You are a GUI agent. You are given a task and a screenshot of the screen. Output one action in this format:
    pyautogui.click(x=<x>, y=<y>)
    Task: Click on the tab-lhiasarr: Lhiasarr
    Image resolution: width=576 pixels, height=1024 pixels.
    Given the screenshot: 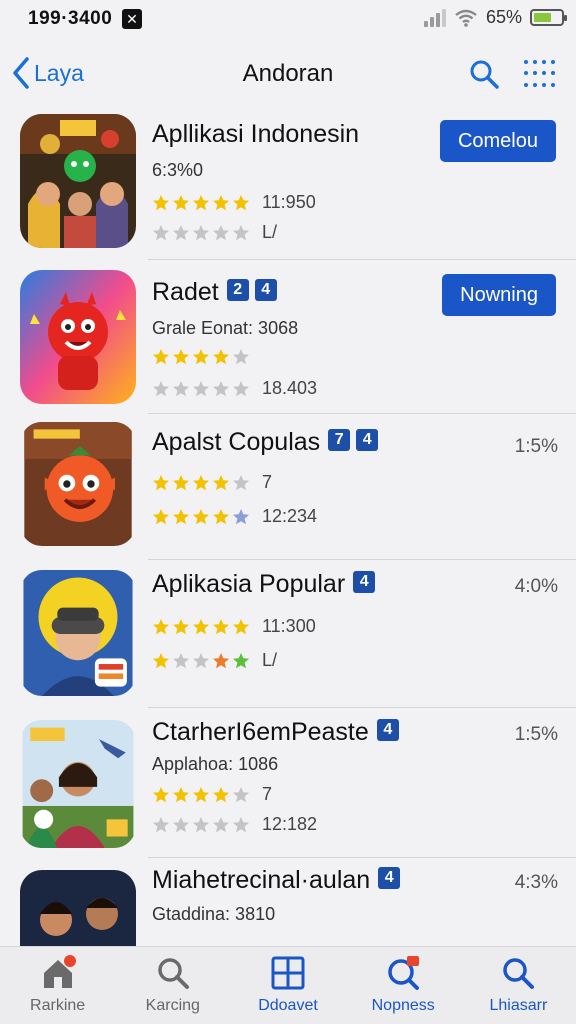 What is the action you would take?
    pyautogui.click(x=518, y=985)
    